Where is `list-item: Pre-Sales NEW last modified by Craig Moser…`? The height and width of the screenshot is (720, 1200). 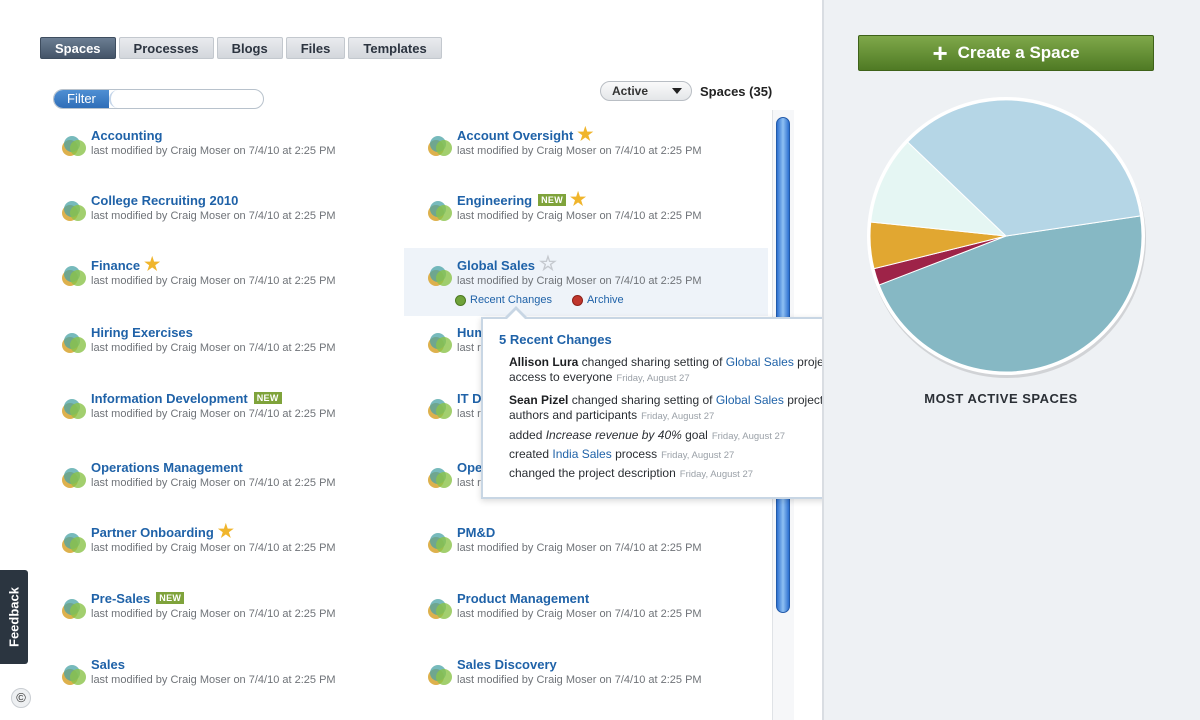 list-item: Pre-Sales NEW last modified by Craig Moser… is located at coordinates (225, 613).